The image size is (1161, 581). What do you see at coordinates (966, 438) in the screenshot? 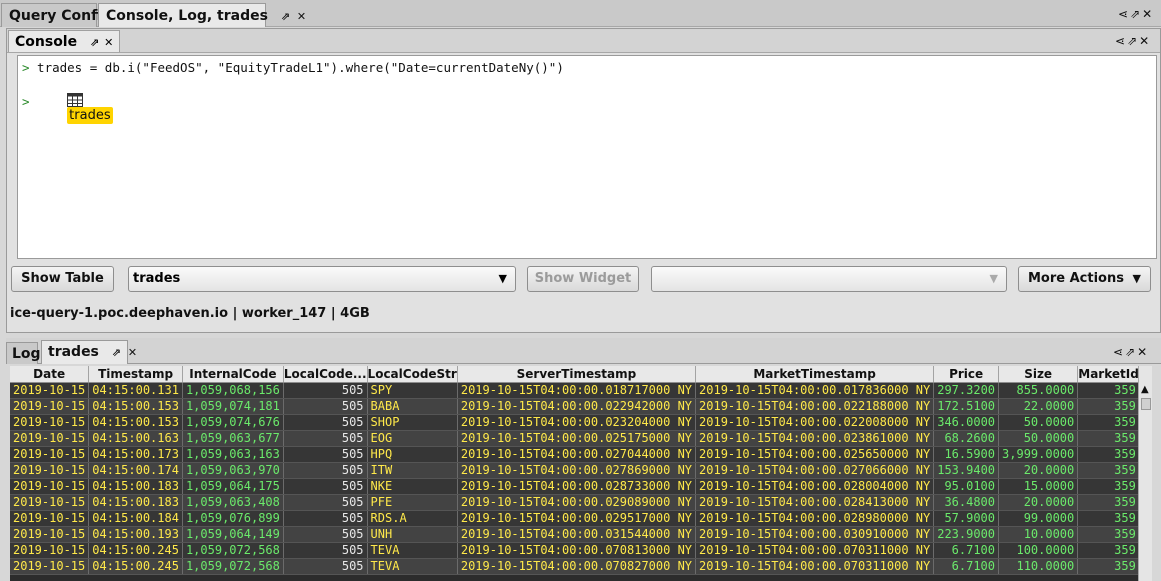
I see `table-cell: 68.2600` at bounding box center [966, 438].